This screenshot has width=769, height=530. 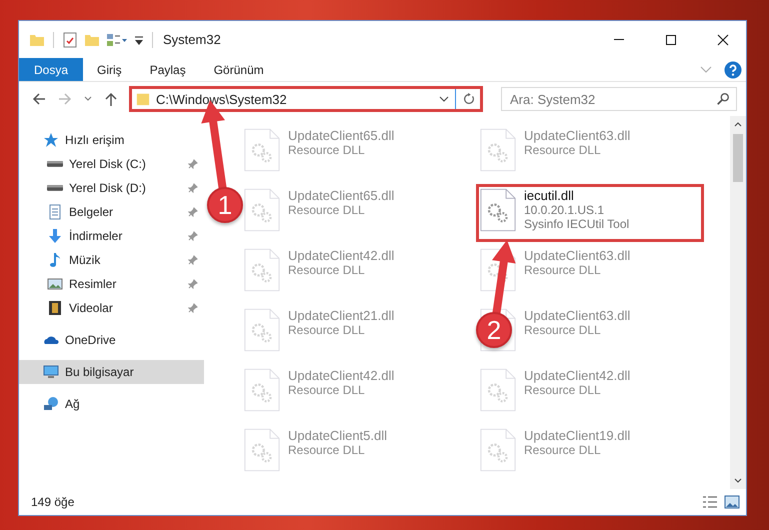 I want to click on monitor-icon, so click(x=51, y=372).